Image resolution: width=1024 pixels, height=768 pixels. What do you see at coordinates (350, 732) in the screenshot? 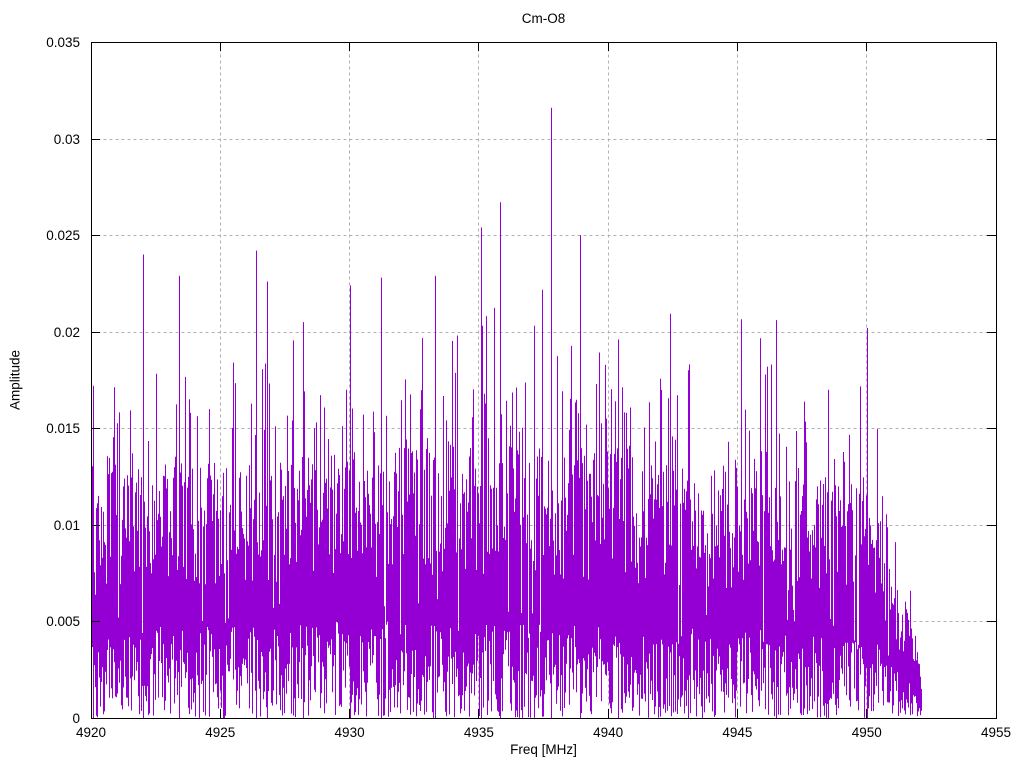
I see `x-tick-label: 4930` at bounding box center [350, 732].